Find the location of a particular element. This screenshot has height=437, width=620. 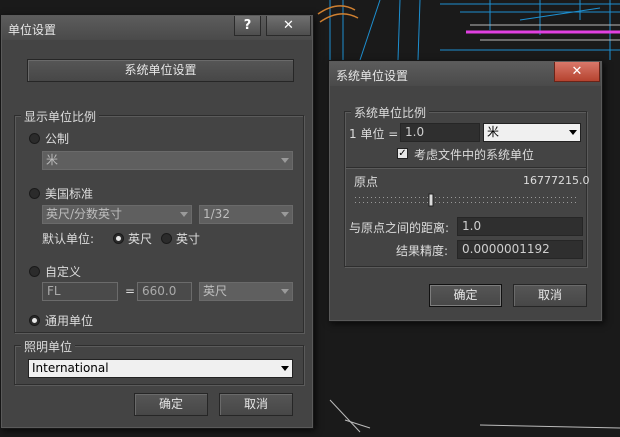

metric-unit-value: 米 is located at coordinates (52, 160).